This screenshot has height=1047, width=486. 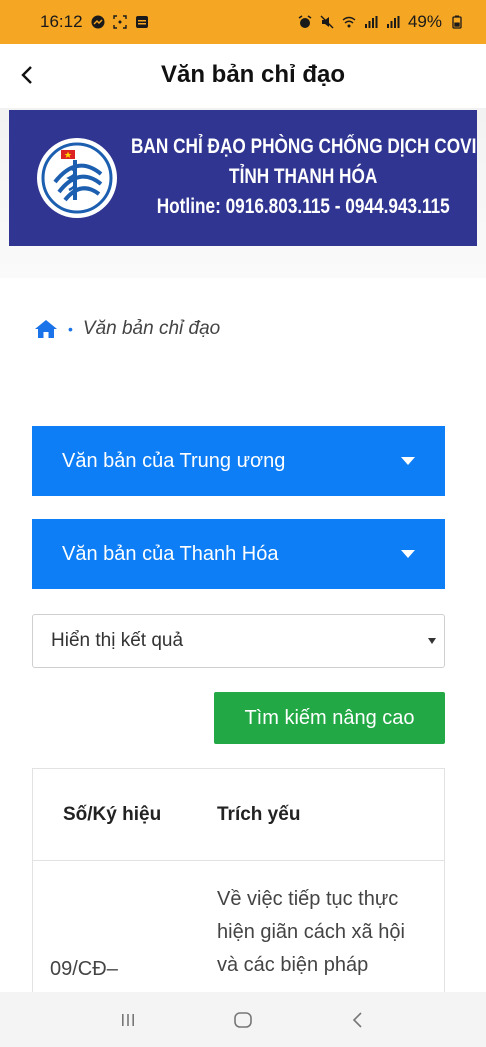 I want to click on back-icon, so click(x=357, y=1019).